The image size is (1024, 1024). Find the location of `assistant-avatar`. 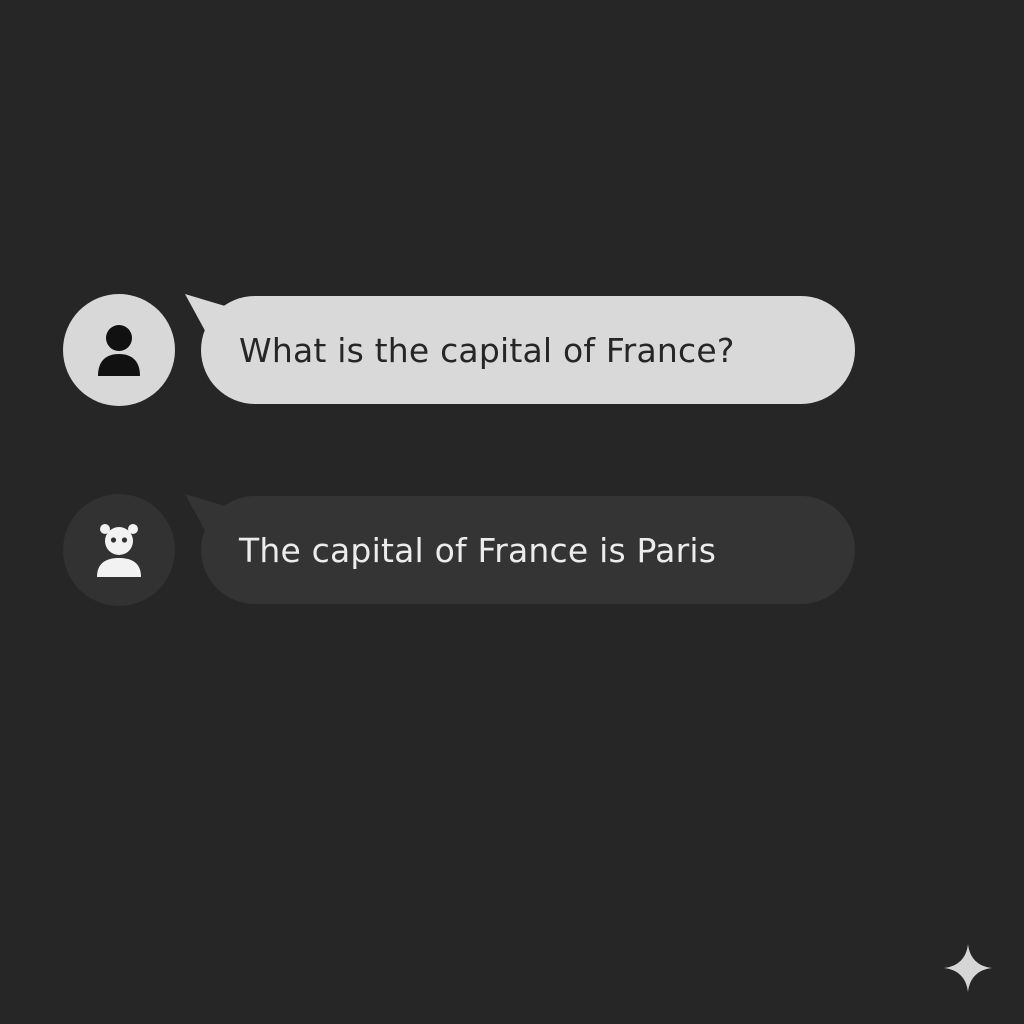

assistant-avatar is located at coordinates (119, 550).